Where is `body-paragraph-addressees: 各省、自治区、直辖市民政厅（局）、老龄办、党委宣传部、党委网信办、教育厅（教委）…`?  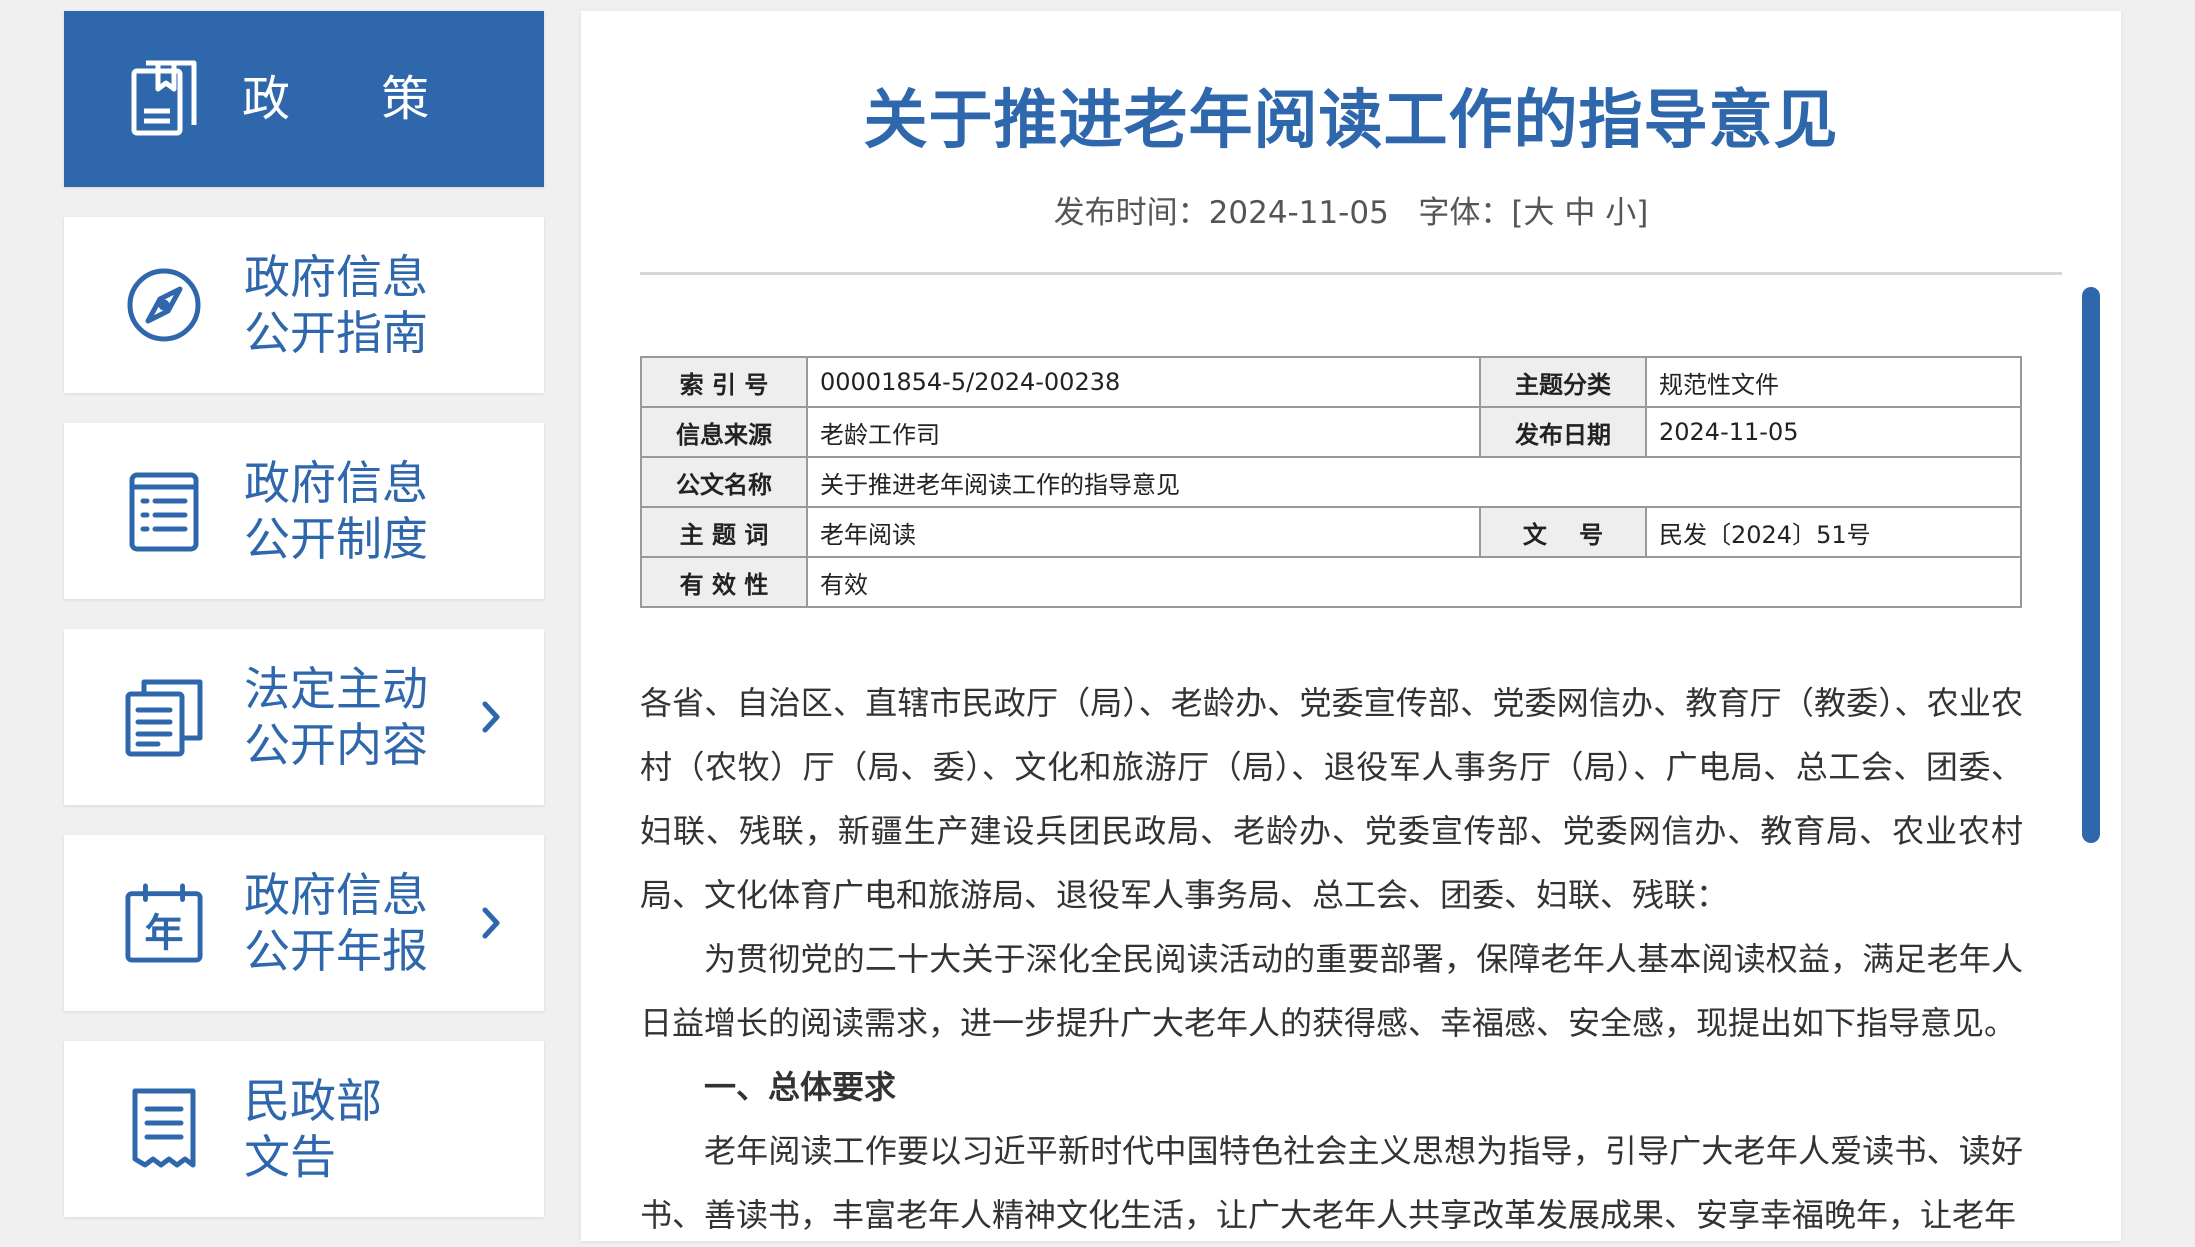 body-paragraph-addressees: 各省、自治区、直辖市民政厅（局）、老龄办、党委宣传部、党委网信办、教育厅（教委）… is located at coordinates (1331, 799).